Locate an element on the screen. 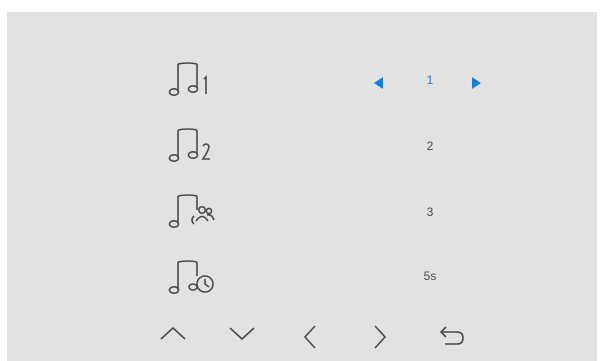  up-icon is located at coordinates (173, 333).